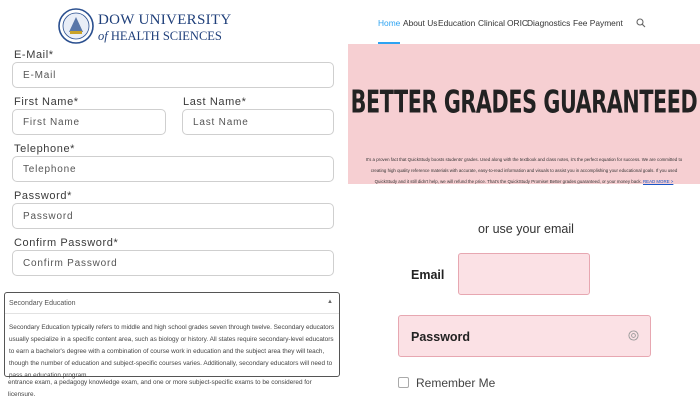 This screenshot has height=400, width=700. What do you see at coordinates (658, 181) in the screenshot?
I see `read-more-link: READ MORE >` at bounding box center [658, 181].